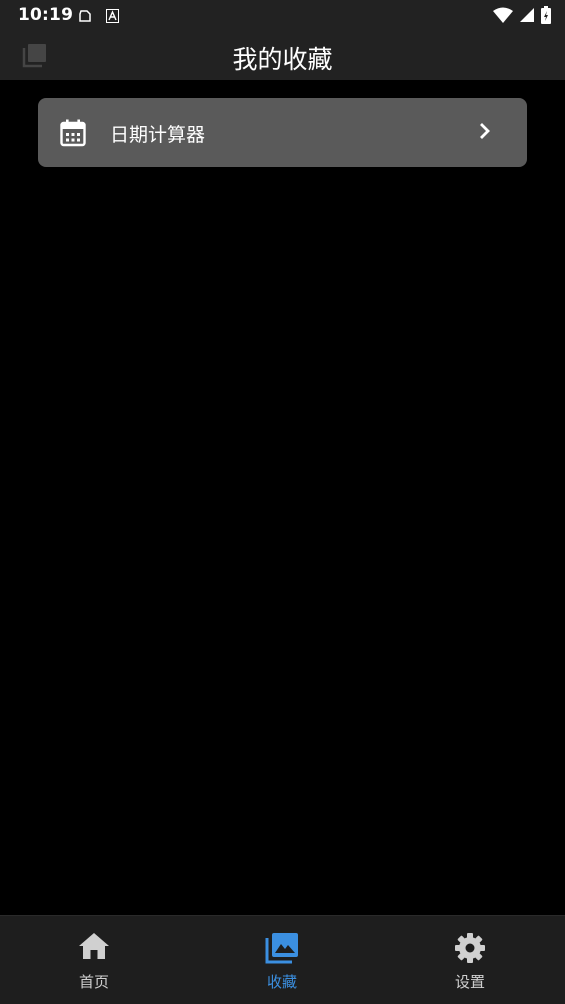  What do you see at coordinates (282, 950) in the screenshot?
I see `photo-library-icon` at bounding box center [282, 950].